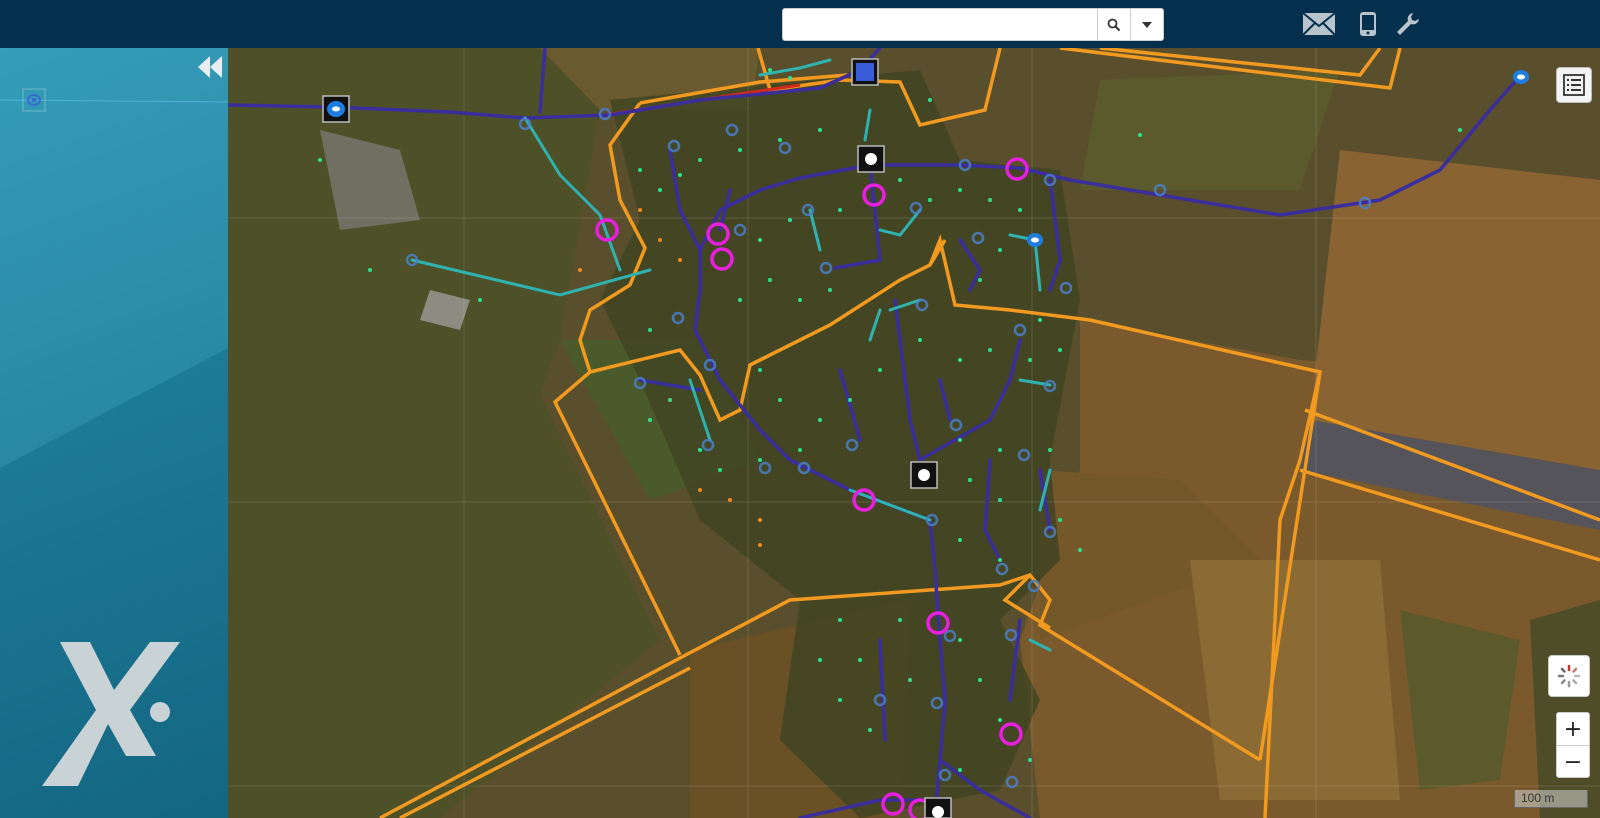  I want to click on brand-logo, so click(113, 713).